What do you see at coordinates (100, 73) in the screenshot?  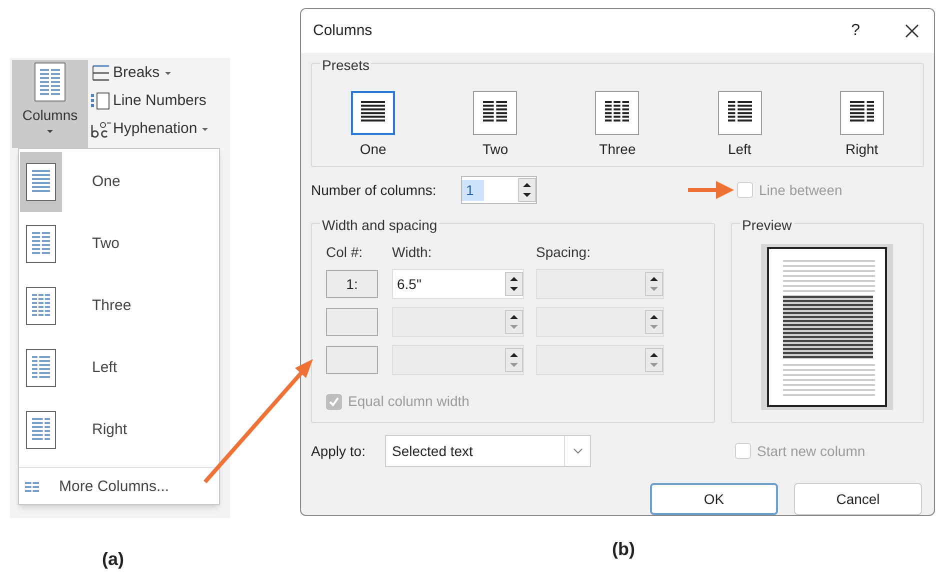 I see `breaks-icon` at bounding box center [100, 73].